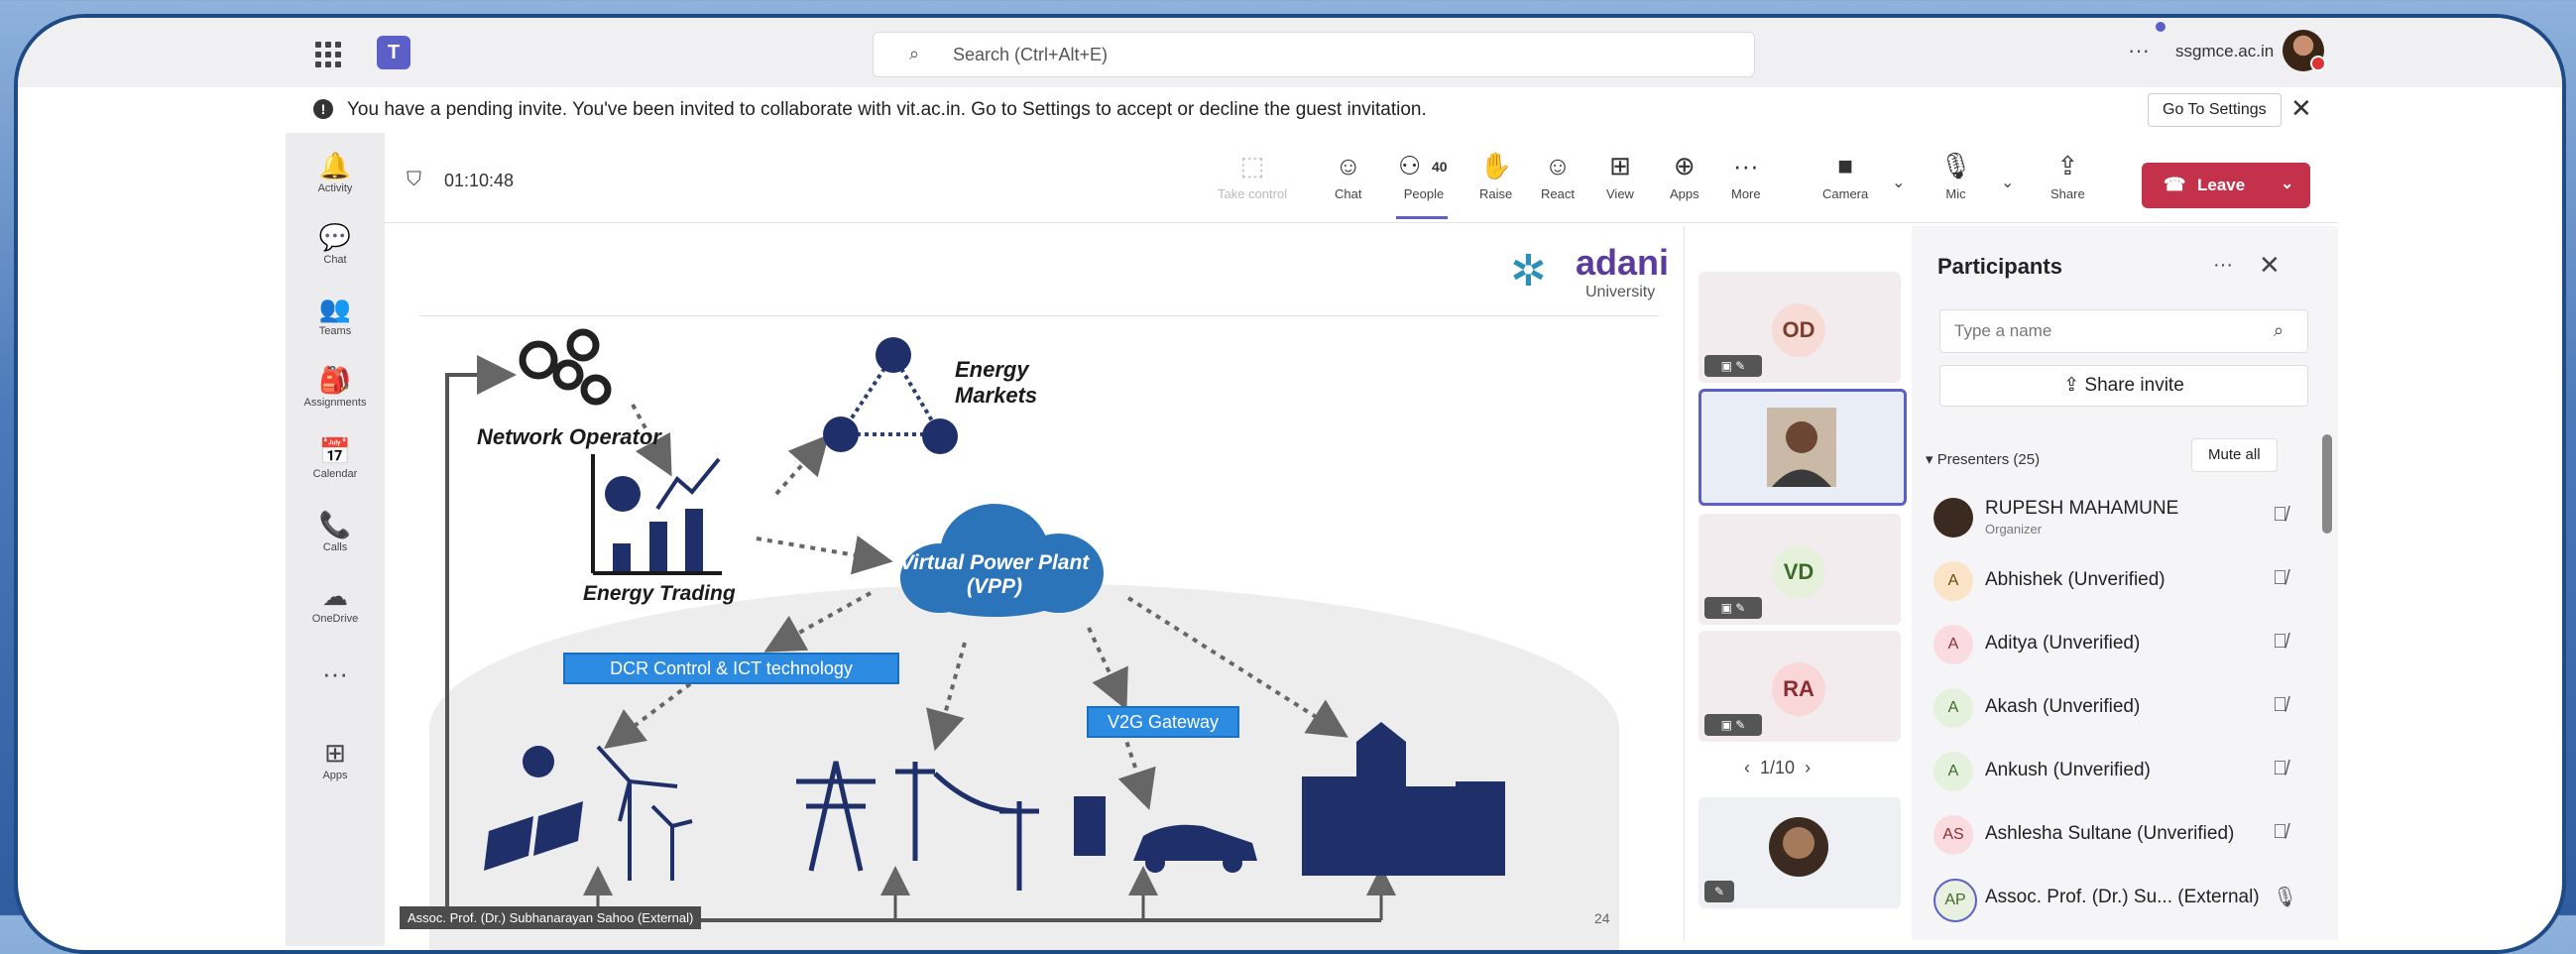 Image resolution: width=2576 pixels, height=954 pixels. What do you see at coordinates (2215, 110) in the screenshot?
I see `go-to-settings-button: Go To Settings` at bounding box center [2215, 110].